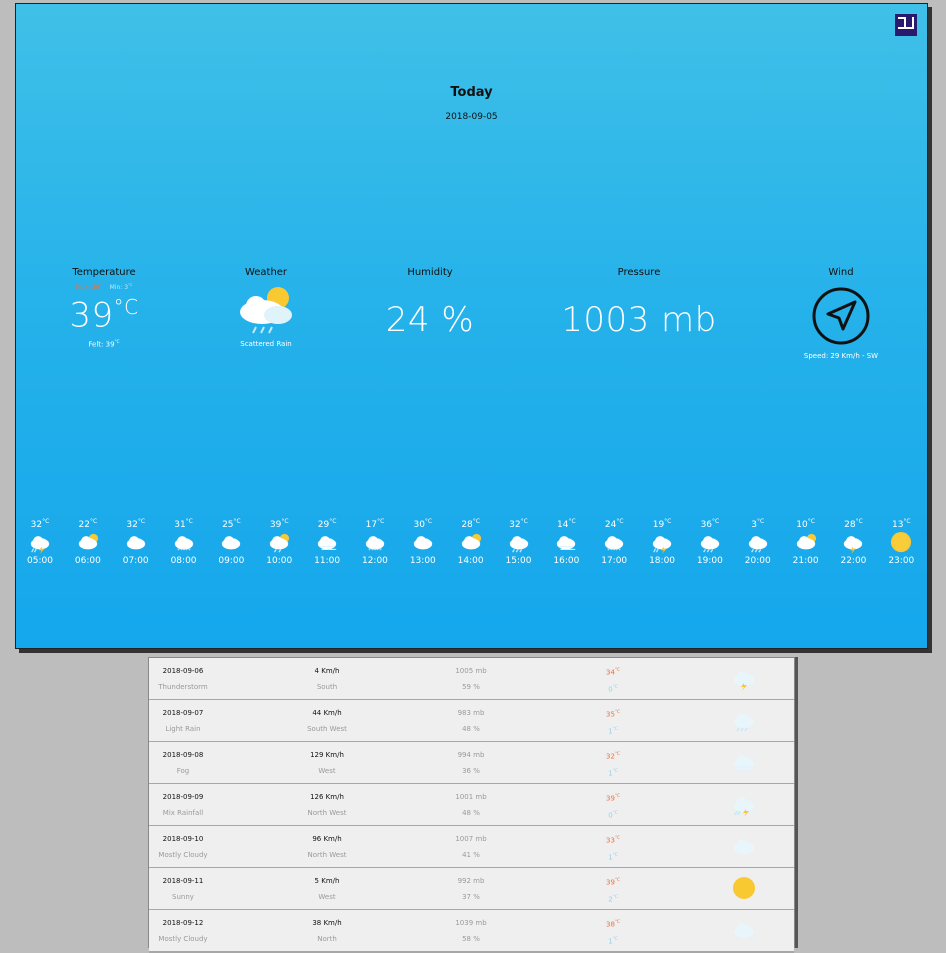 The image size is (946, 953). What do you see at coordinates (710, 524) in the screenshot?
I see `hour-temp: 36°C` at bounding box center [710, 524].